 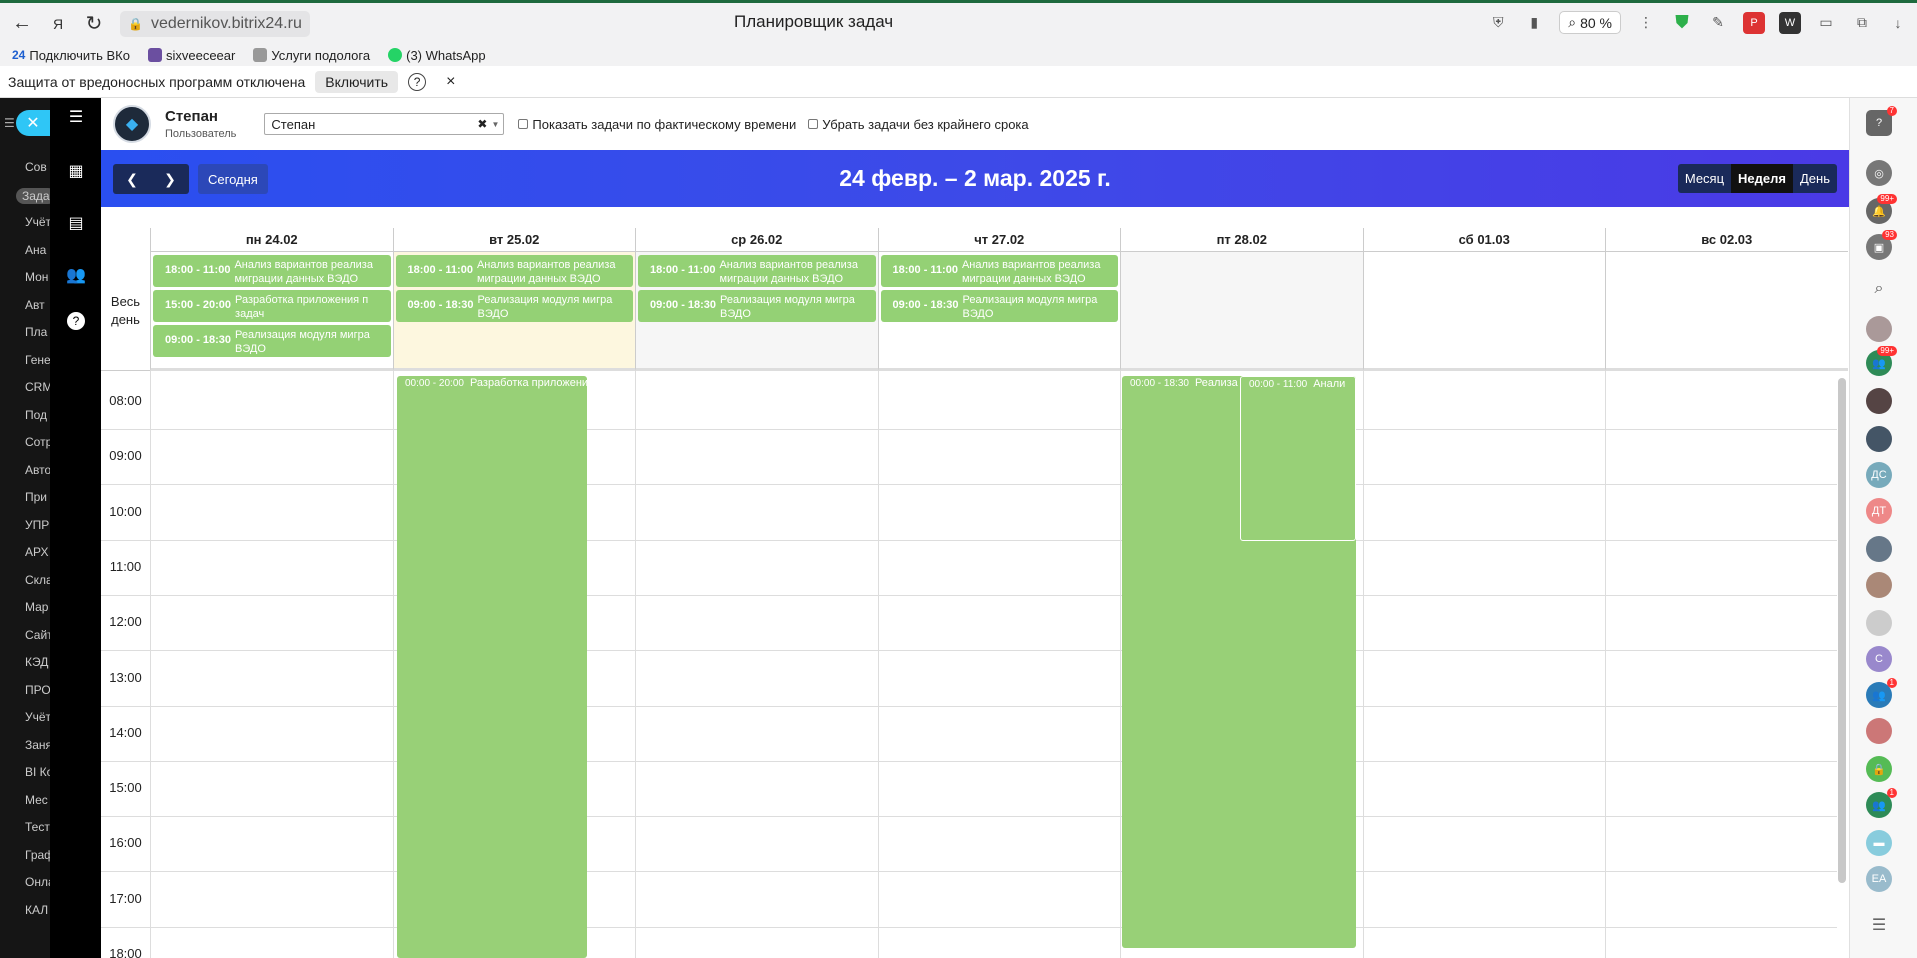 What do you see at coordinates (36, 800) in the screenshot?
I see `menu-item: Мес` at bounding box center [36, 800].